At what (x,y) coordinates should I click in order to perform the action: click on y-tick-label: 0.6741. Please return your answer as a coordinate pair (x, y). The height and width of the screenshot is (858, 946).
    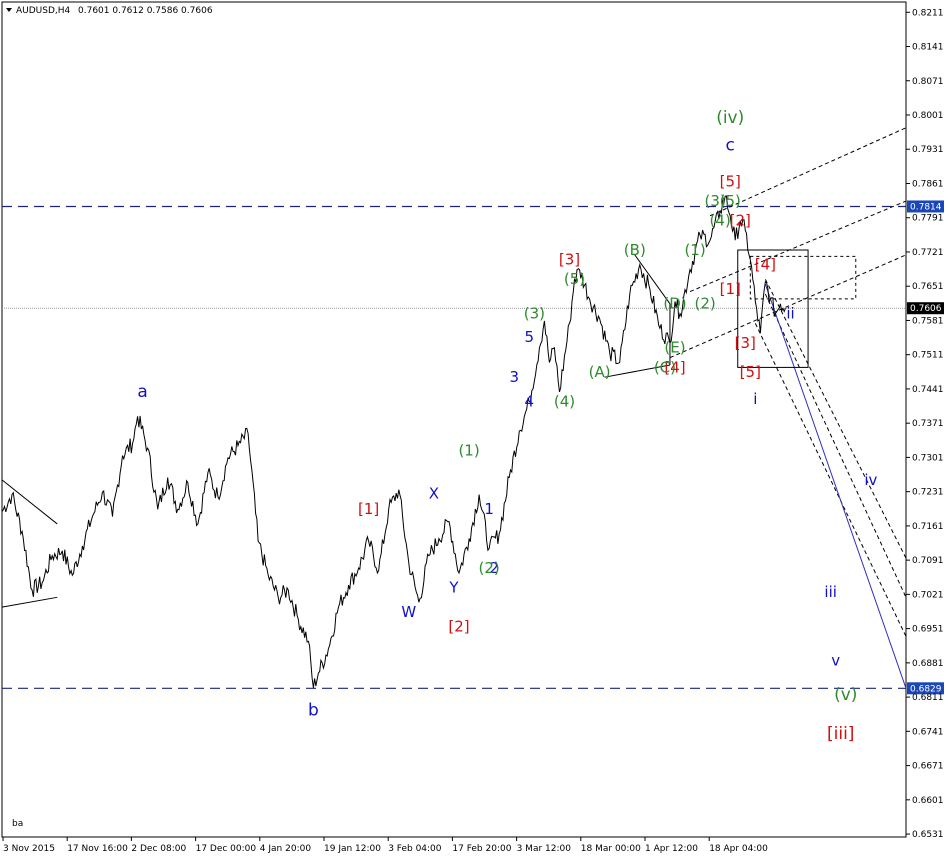
    Looking at the image, I should click on (928, 732).